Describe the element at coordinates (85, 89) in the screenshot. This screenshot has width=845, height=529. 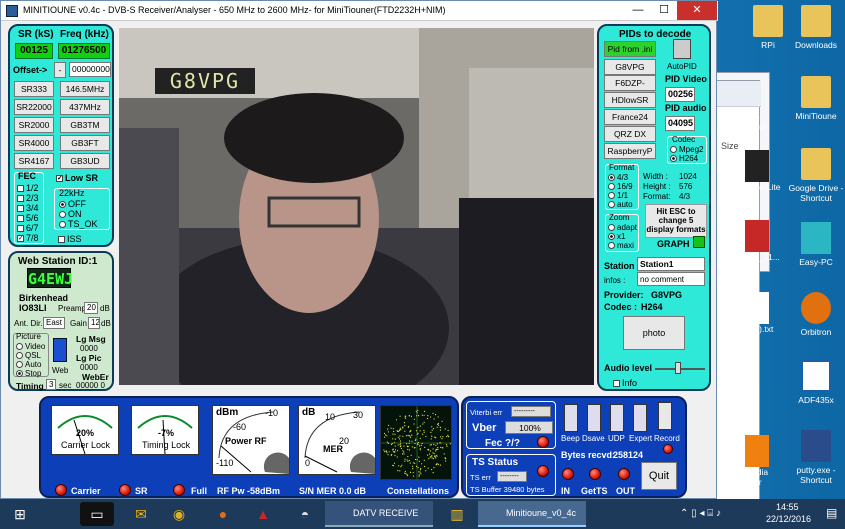
I see `146-5mhz-button: 146.5MHz` at that location.